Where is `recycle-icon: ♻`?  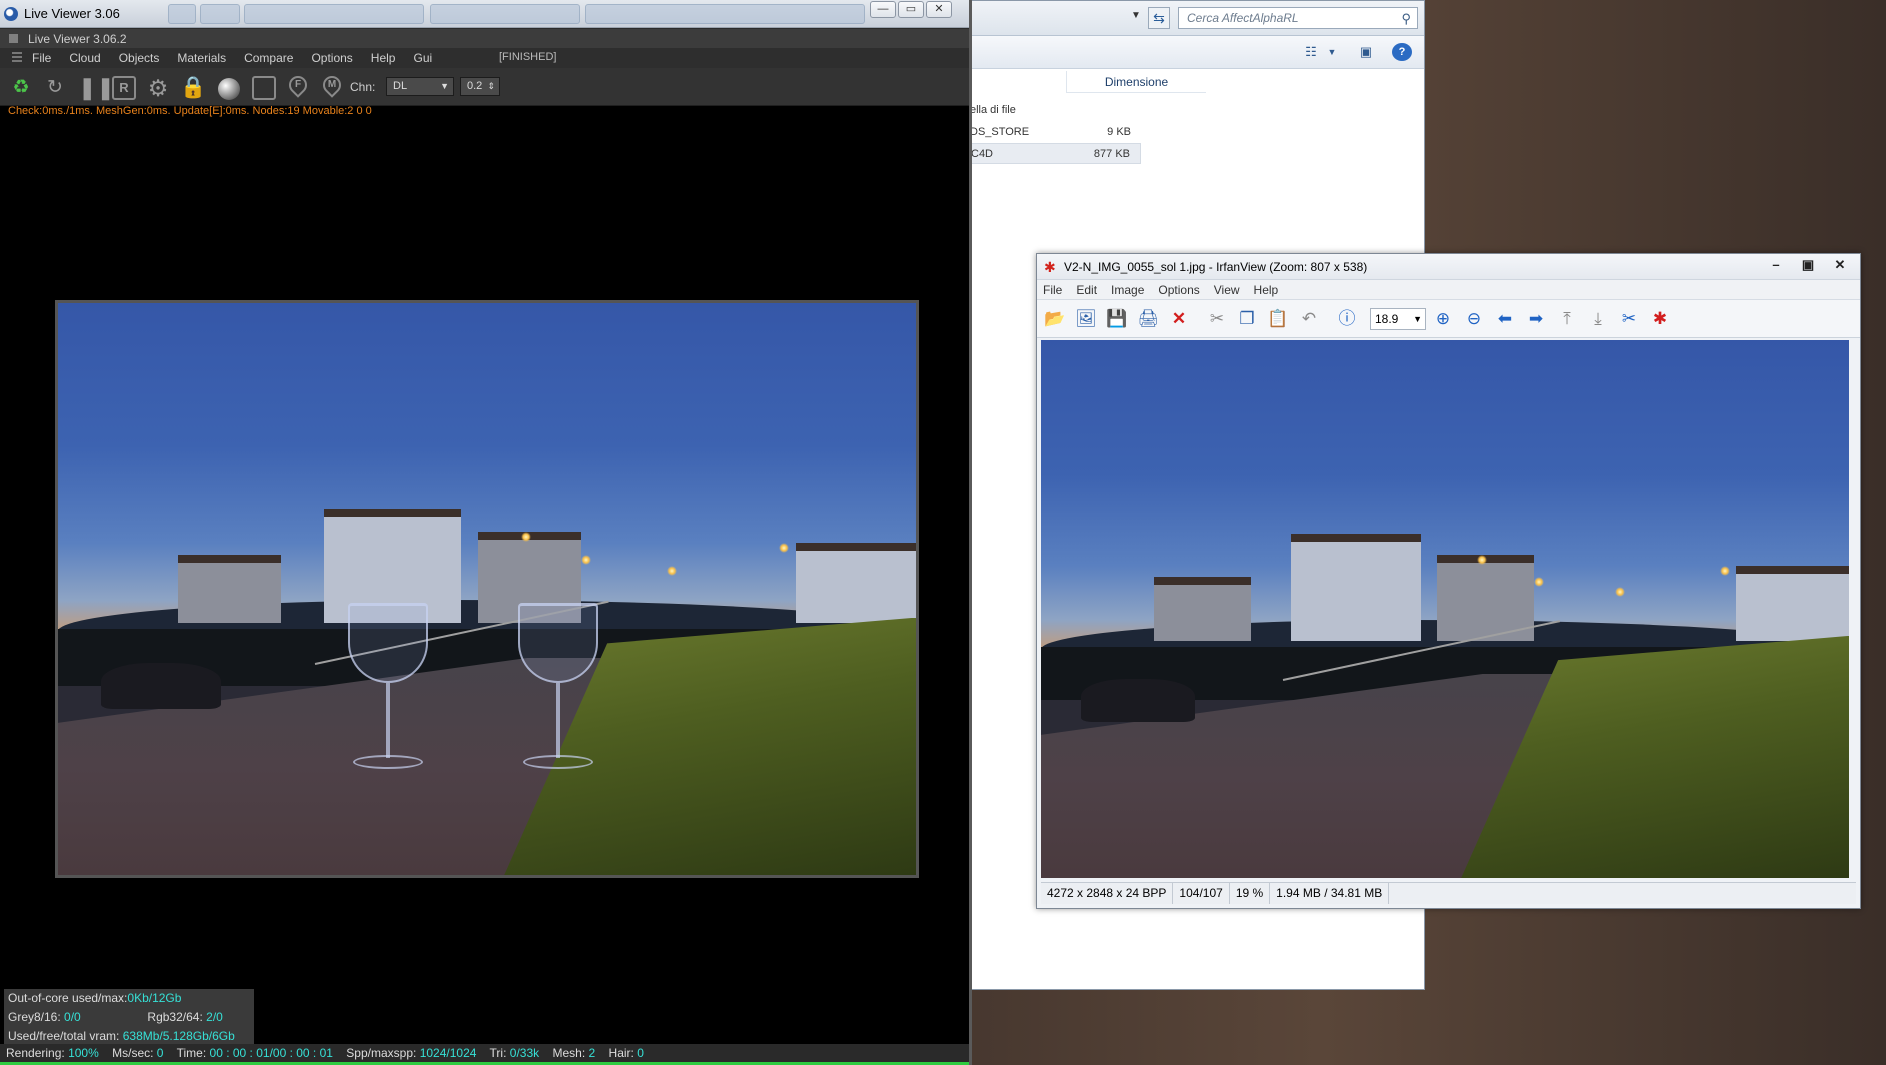
recycle-icon: ♻ is located at coordinates (21, 88).